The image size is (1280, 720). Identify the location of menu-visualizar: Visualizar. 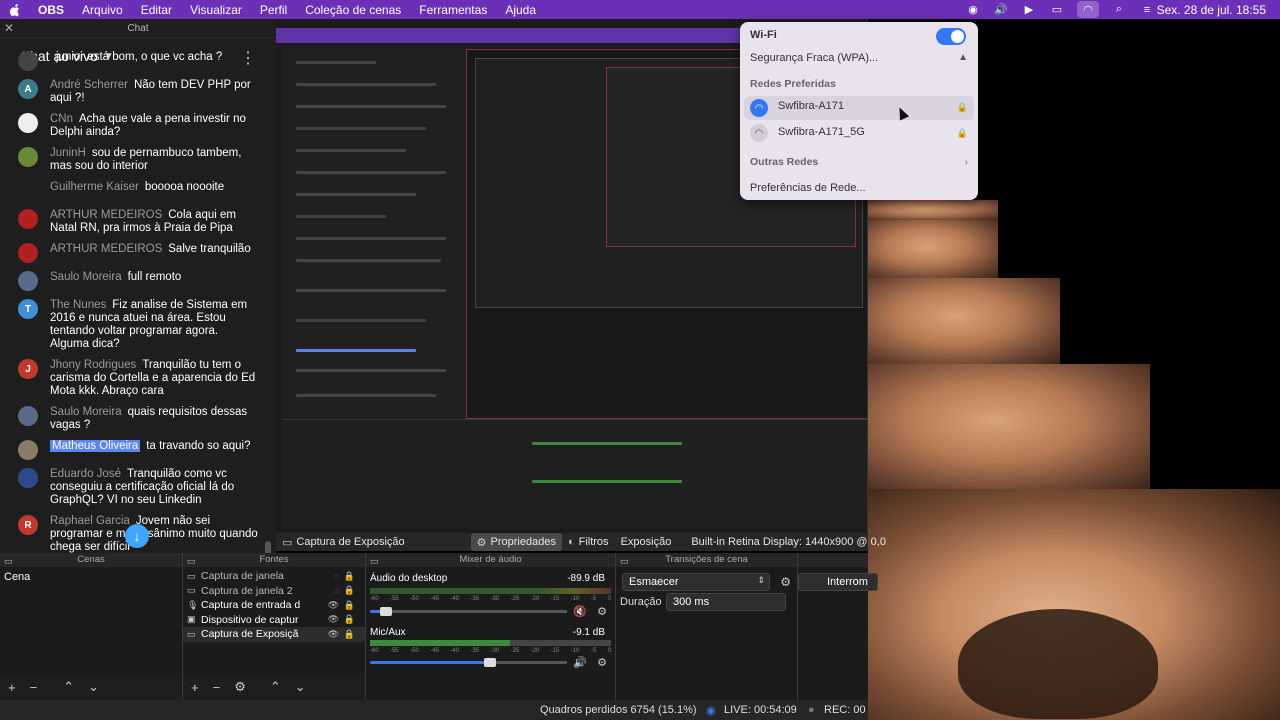
(216, 10).